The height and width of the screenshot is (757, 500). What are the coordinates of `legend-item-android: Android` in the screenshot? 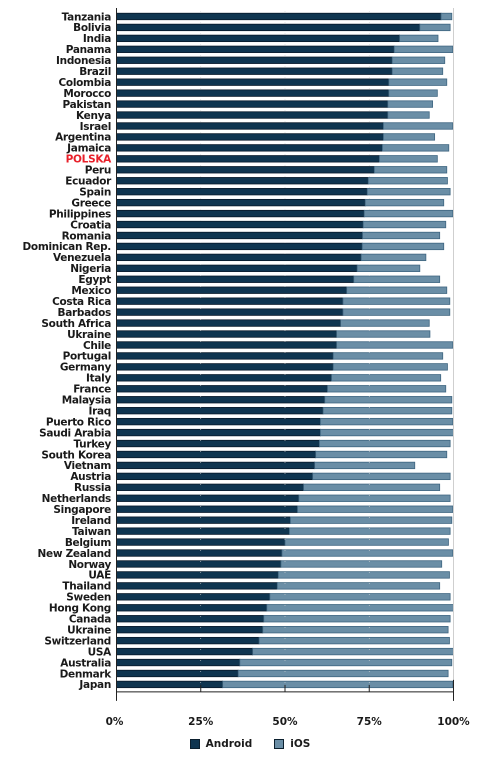 It's located at (221, 744).